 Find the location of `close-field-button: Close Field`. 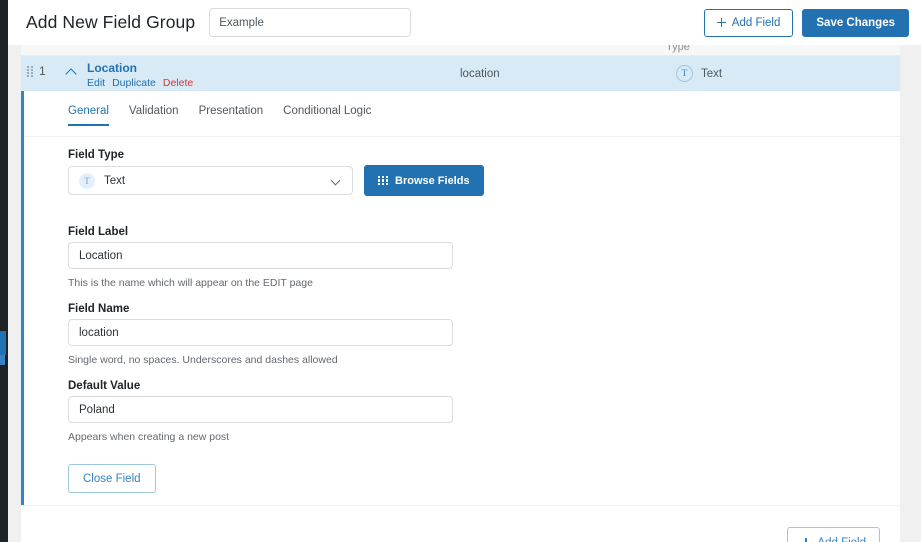

close-field-button: Close Field is located at coordinates (112, 478).